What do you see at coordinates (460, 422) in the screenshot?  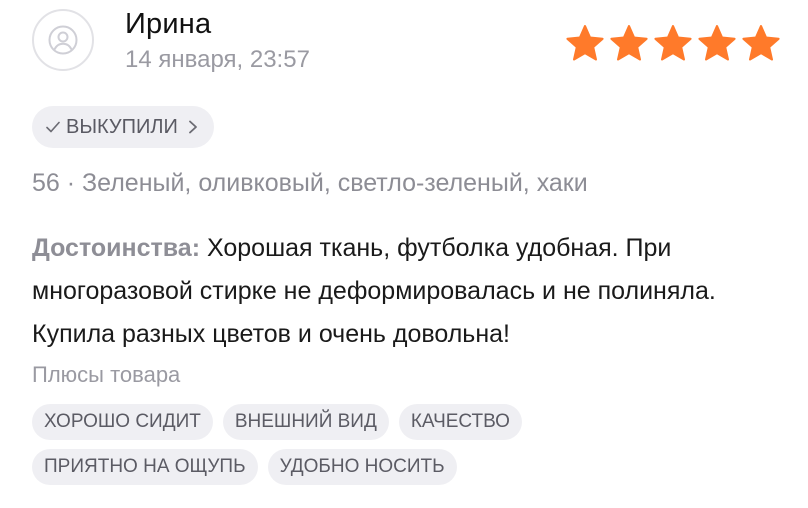 I see `tag-chip: КАЧЕСТВО` at bounding box center [460, 422].